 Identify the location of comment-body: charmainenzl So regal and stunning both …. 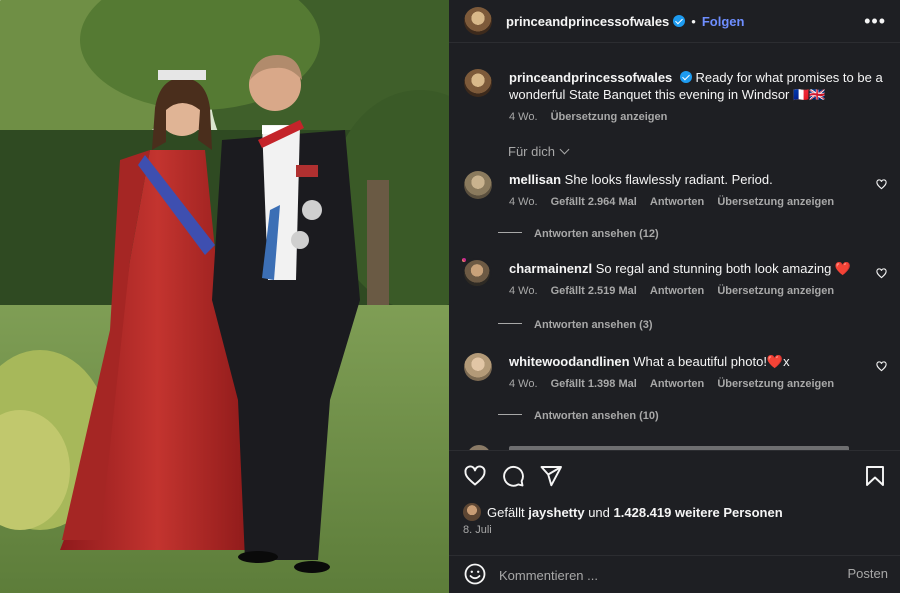
(686, 280).